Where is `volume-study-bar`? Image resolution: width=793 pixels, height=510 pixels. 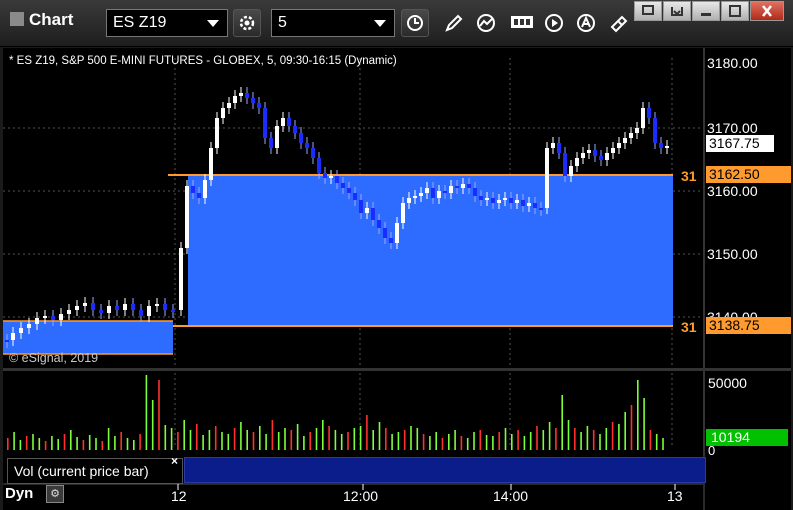 volume-study-bar is located at coordinates (445, 470).